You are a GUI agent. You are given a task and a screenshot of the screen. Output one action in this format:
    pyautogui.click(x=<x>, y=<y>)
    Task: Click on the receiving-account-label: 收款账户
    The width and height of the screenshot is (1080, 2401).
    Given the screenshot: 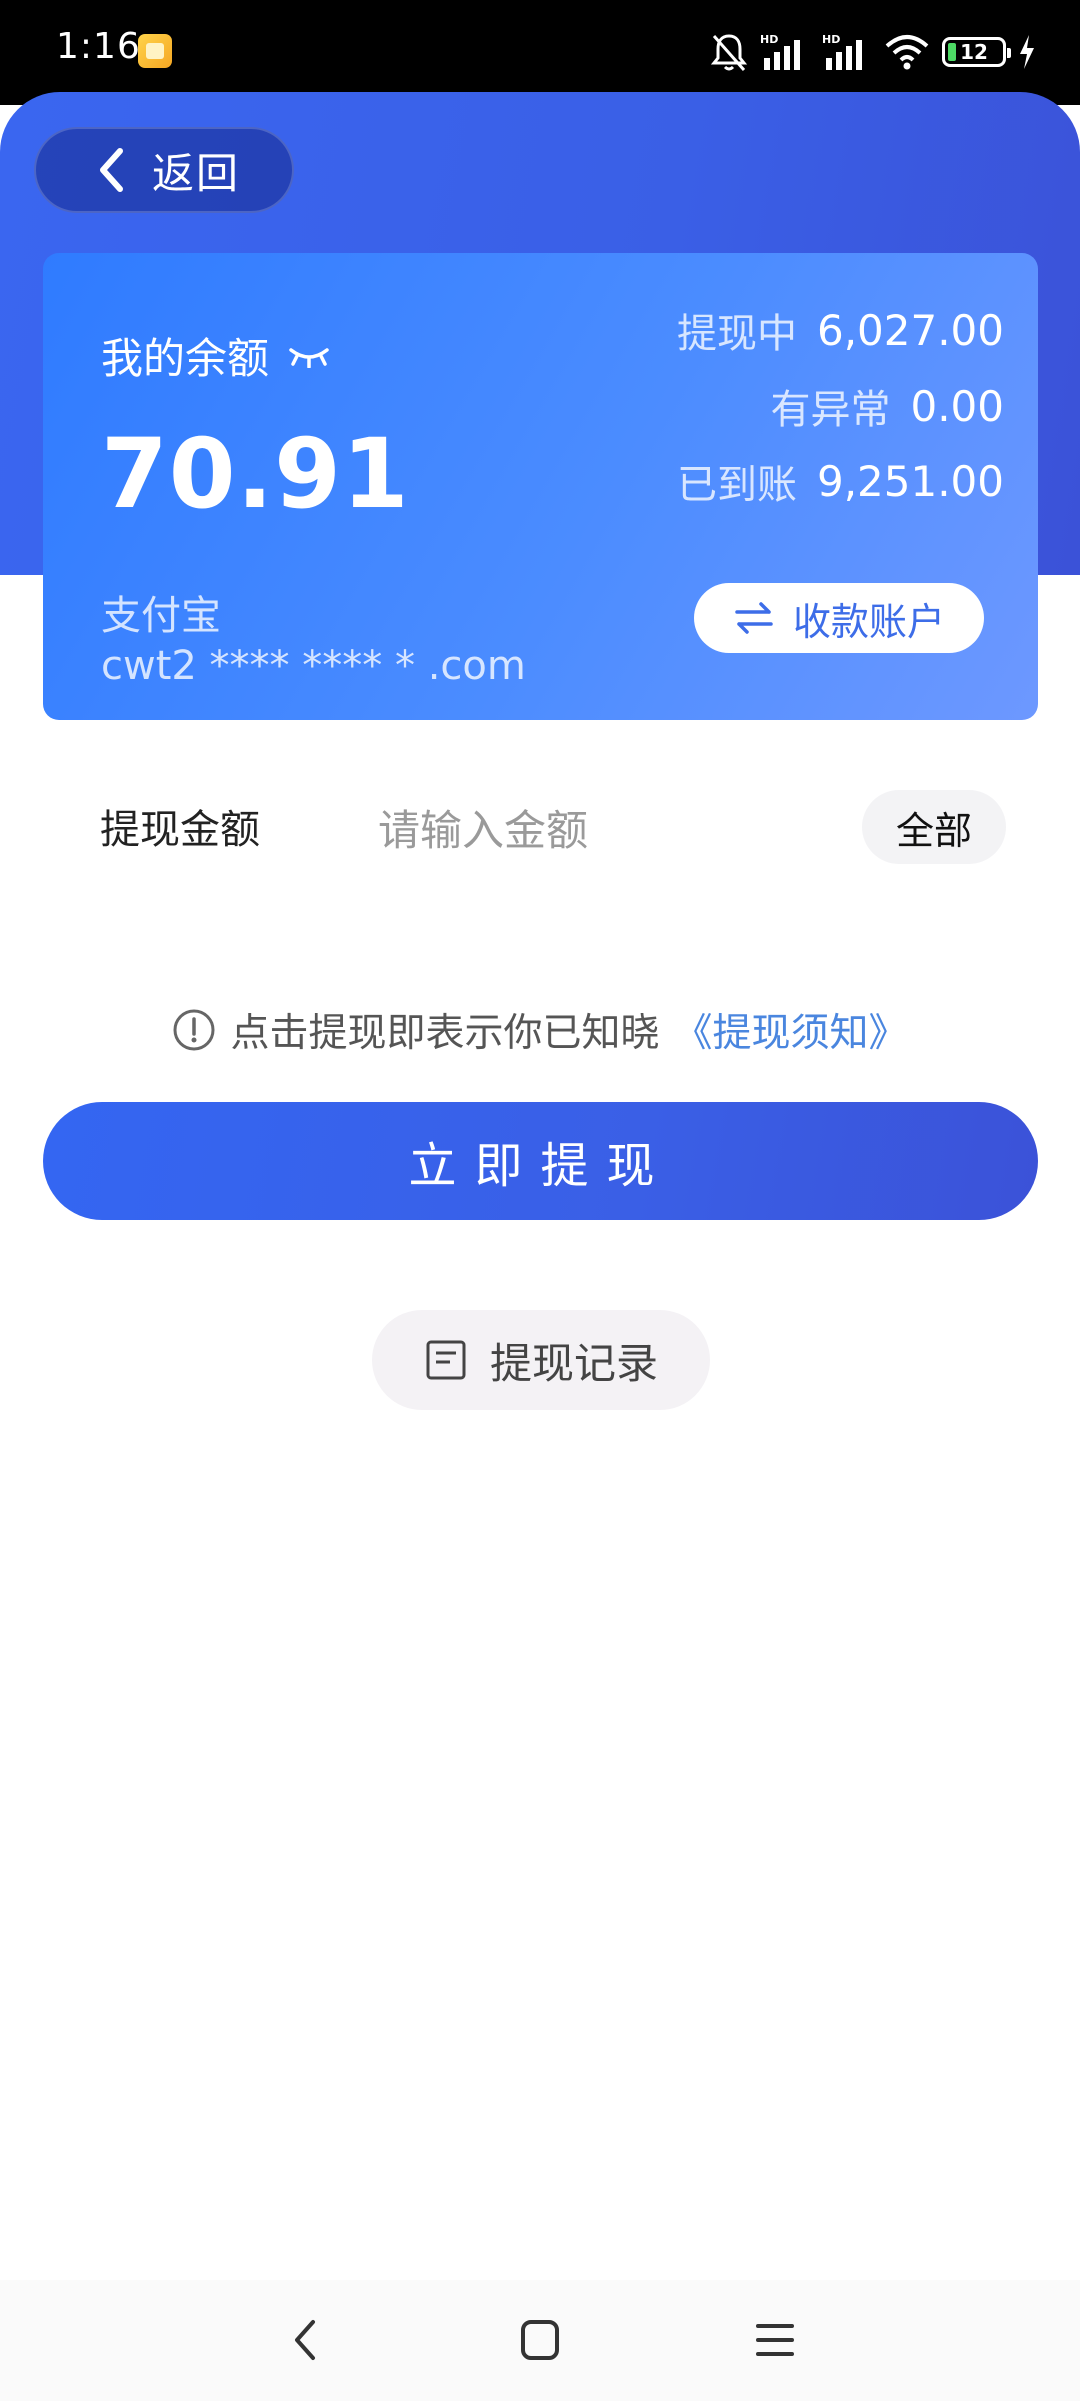 What is the action you would take?
    pyautogui.click(x=868, y=621)
    